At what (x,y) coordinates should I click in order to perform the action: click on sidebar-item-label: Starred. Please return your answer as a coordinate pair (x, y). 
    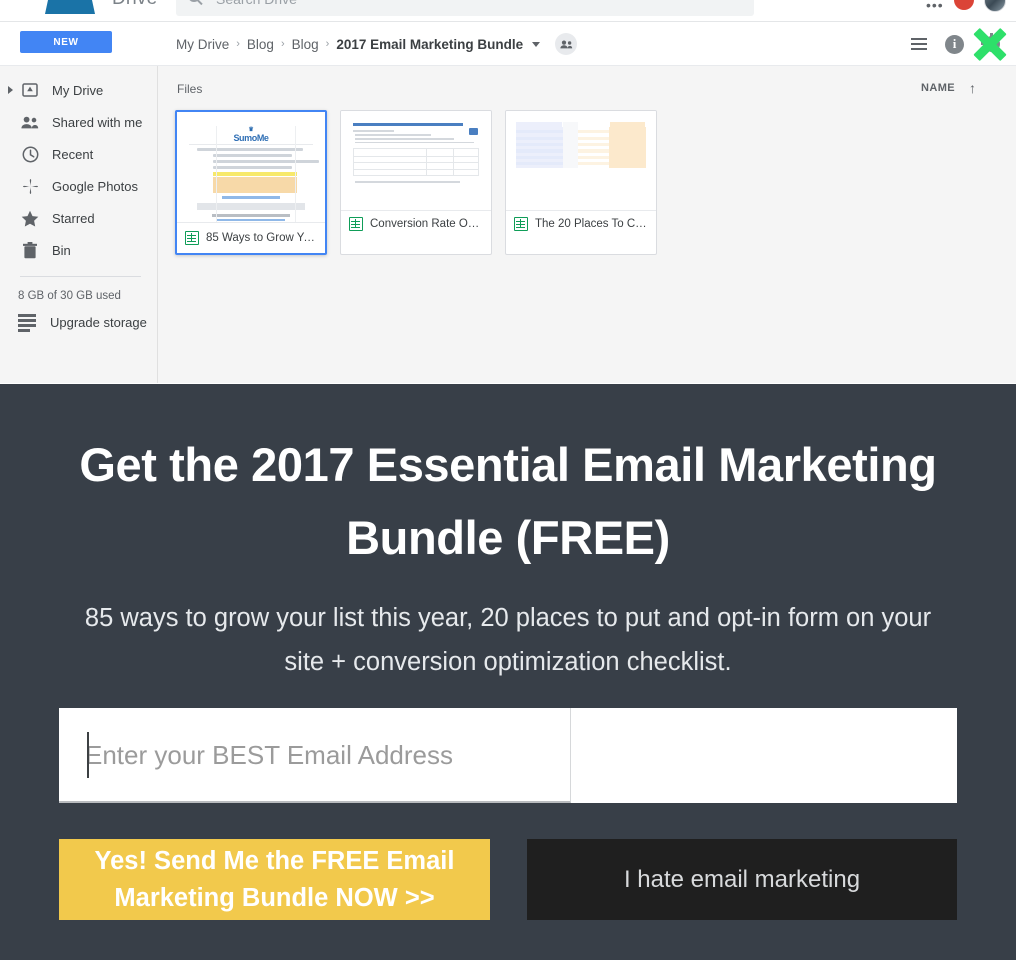
    Looking at the image, I should click on (73, 218).